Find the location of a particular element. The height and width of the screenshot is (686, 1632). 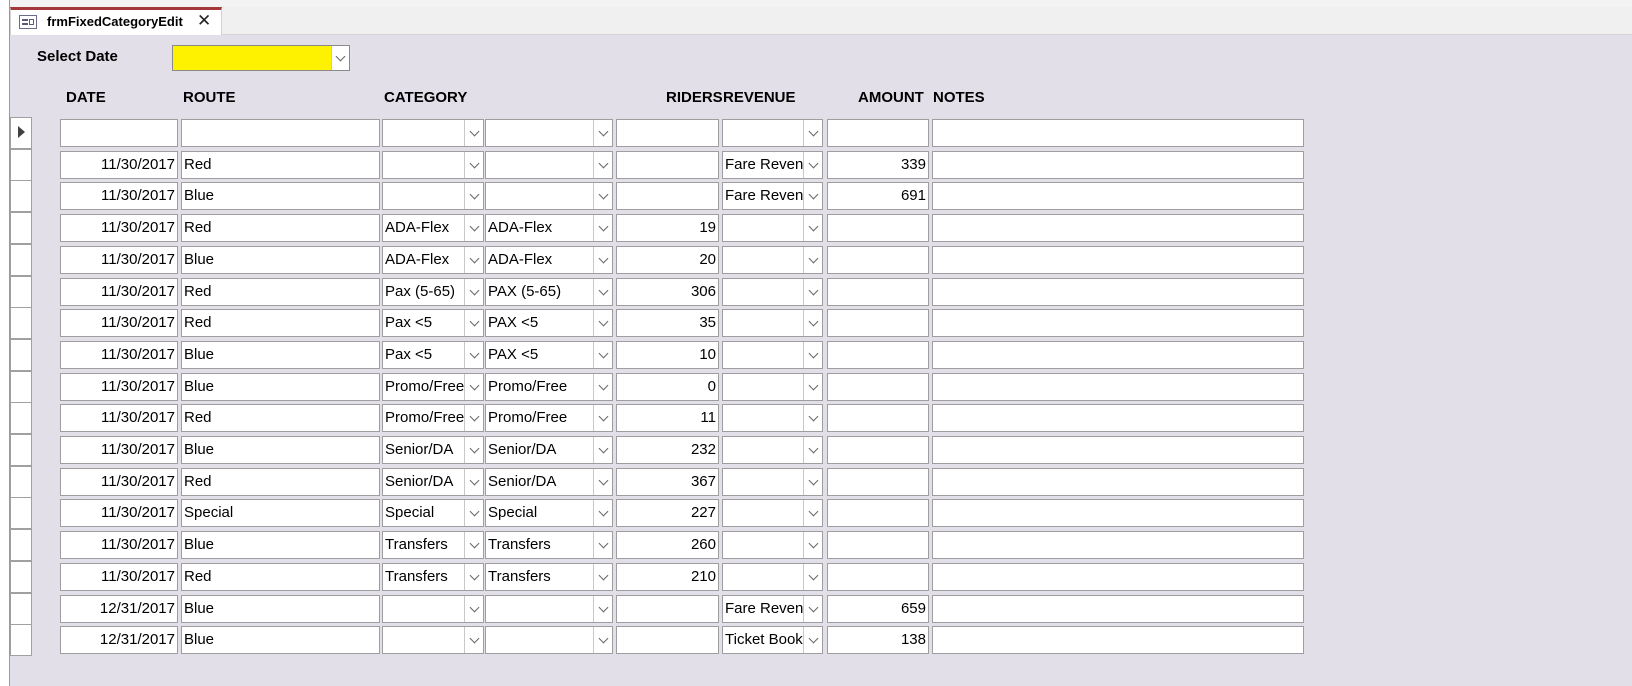

category-combo: Senior/DA is located at coordinates (433, 482).